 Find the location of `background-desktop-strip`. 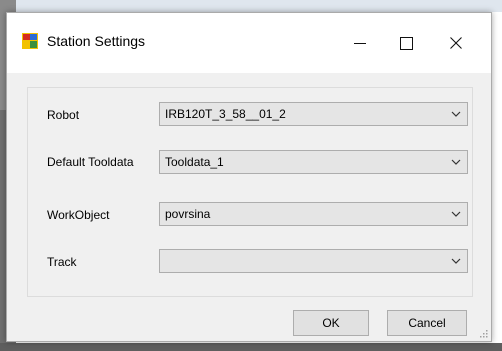

background-desktop-strip is located at coordinates (251, 6).